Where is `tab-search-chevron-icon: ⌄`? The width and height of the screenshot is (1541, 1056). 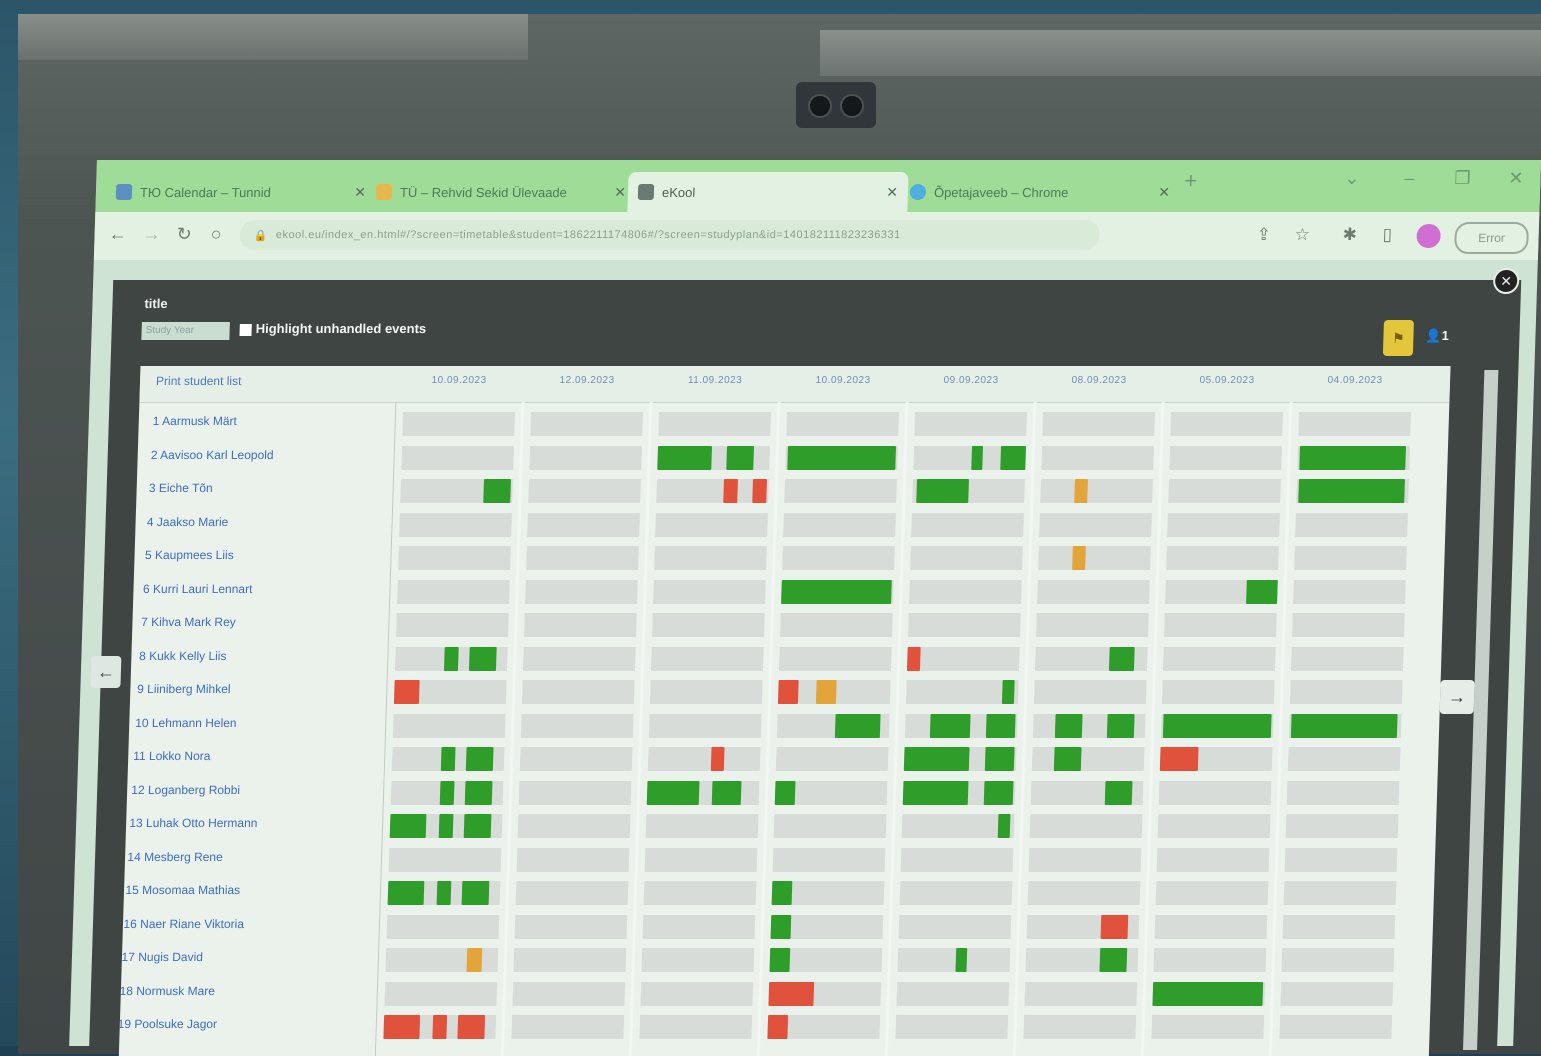
tab-search-chevron-icon: ⌄ is located at coordinates (1352, 178).